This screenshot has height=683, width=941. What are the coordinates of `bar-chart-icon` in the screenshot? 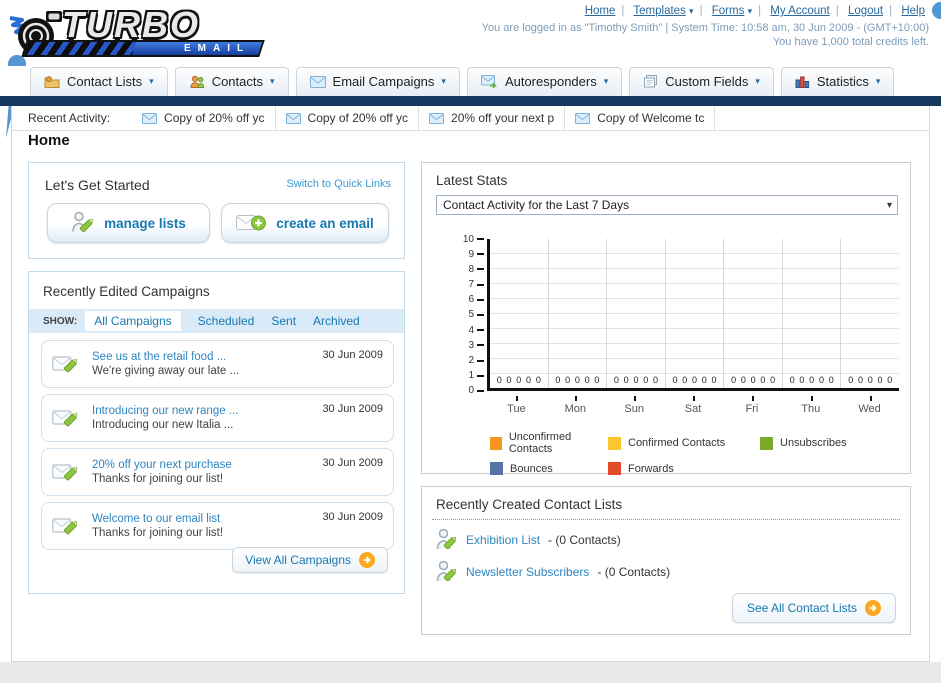 It's located at (802, 82).